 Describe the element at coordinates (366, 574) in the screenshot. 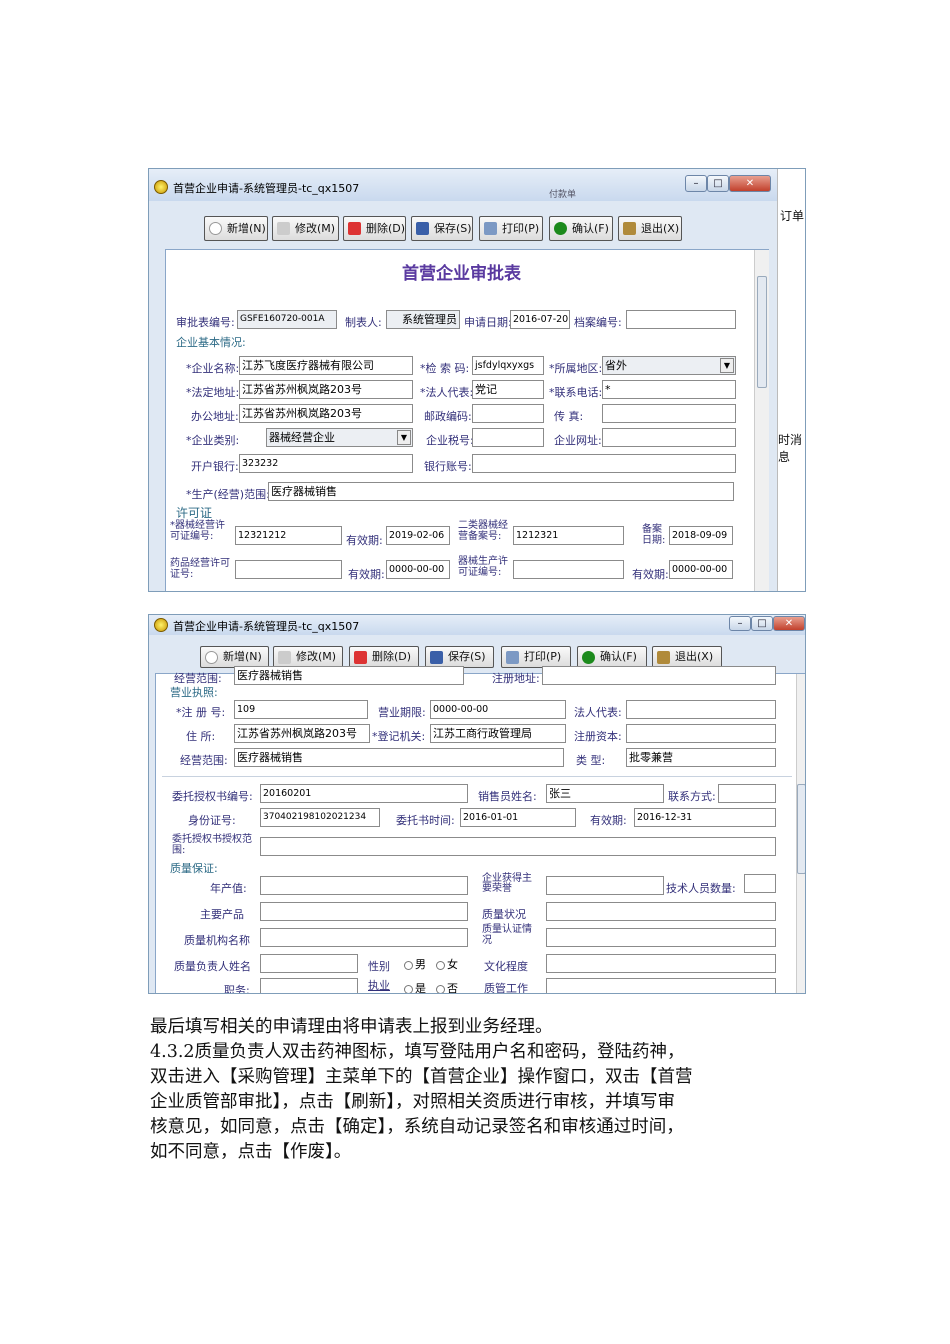

I see `valid2-label: 有效期:` at that location.